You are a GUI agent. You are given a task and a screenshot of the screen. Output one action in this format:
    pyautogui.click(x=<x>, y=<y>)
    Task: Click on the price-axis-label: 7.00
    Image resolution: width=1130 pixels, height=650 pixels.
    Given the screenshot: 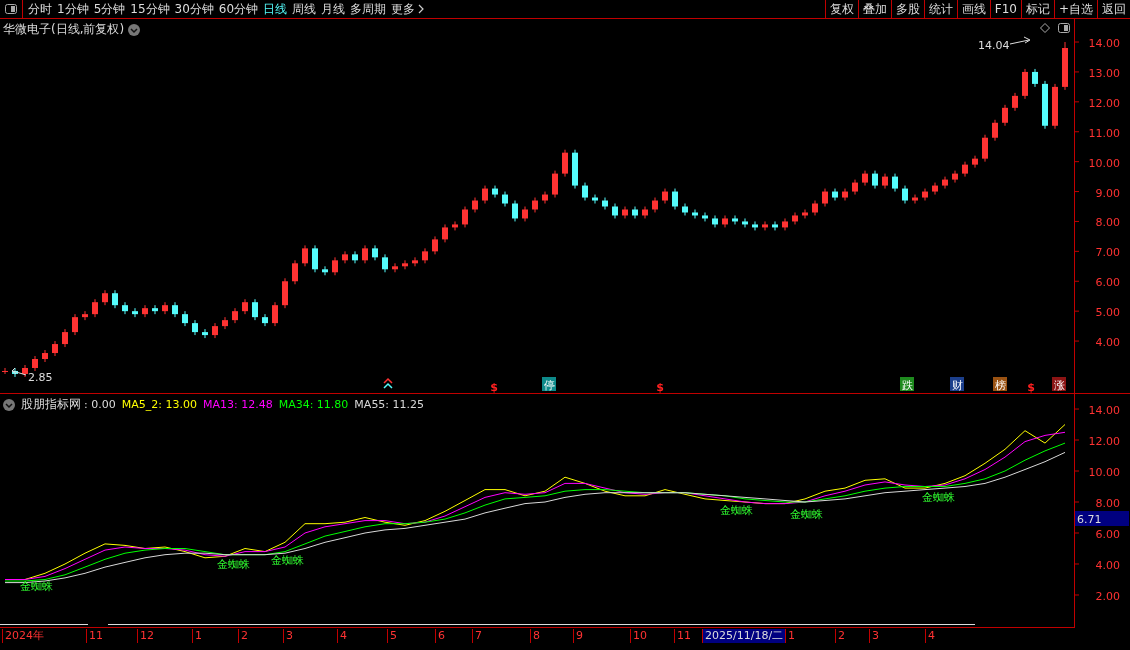 What is the action you would take?
    pyautogui.click(x=1107, y=253)
    